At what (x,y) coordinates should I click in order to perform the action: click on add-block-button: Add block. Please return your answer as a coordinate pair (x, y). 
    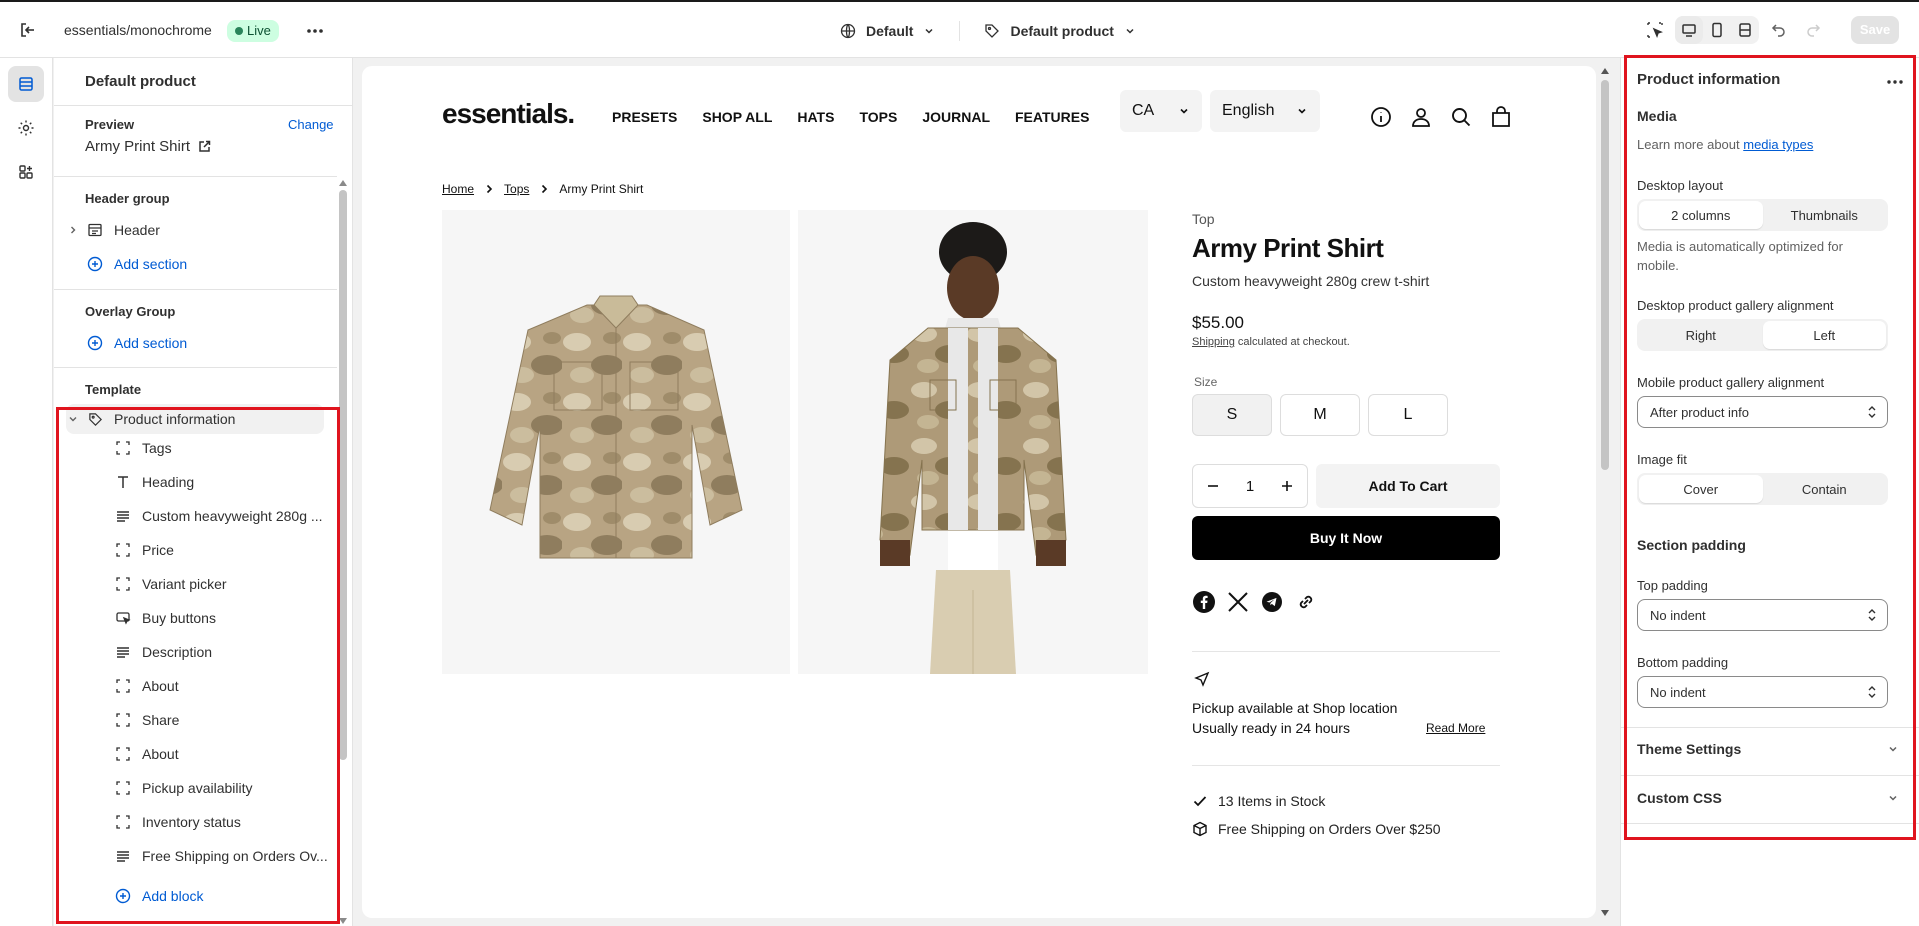
    Looking at the image, I should click on (194, 896).